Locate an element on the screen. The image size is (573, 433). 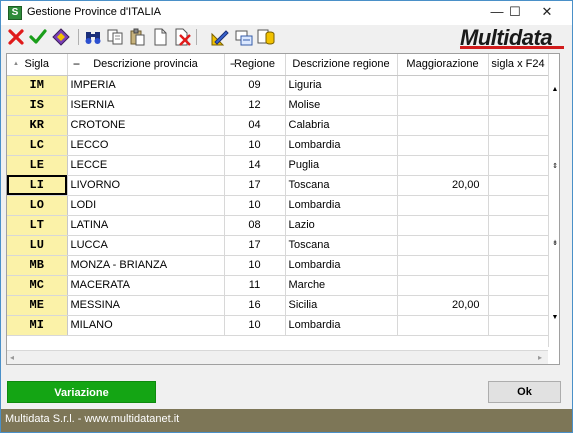
cell-sigla: MC is located at coordinates (37, 285).